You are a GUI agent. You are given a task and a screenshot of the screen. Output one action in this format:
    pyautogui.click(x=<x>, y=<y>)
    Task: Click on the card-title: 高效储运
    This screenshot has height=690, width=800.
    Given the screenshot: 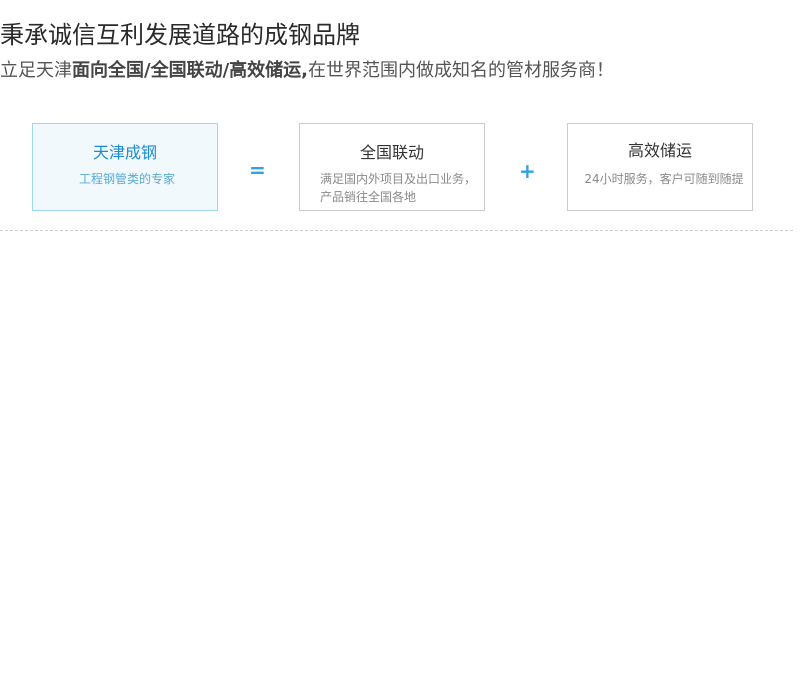 What is the action you would take?
    pyautogui.click(x=659, y=150)
    